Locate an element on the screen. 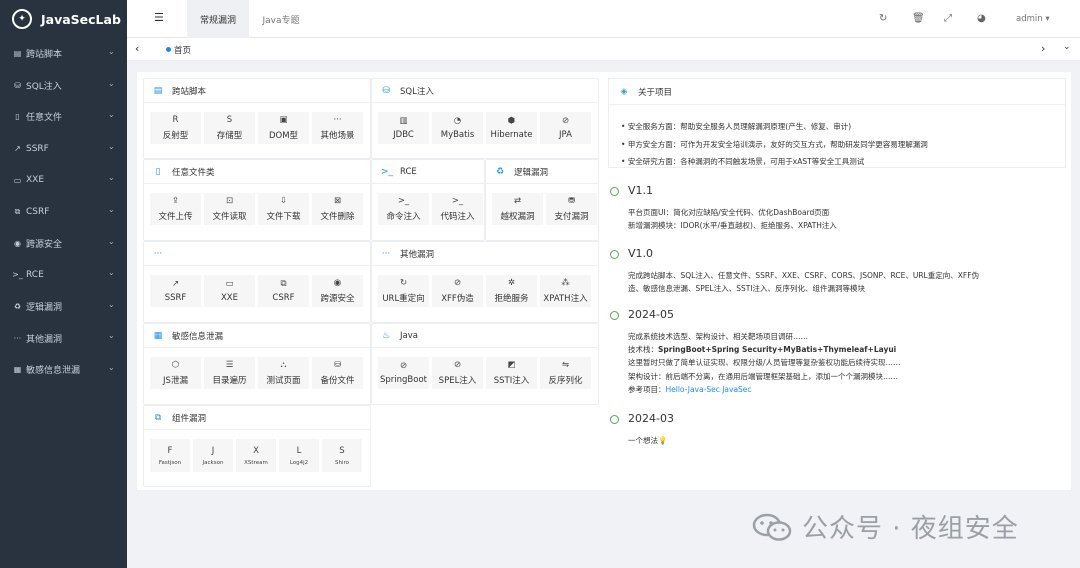 The image size is (1080, 568). sidebar-item: ▦ 敏感信息泄漏 ⌄ is located at coordinates (63, 370).